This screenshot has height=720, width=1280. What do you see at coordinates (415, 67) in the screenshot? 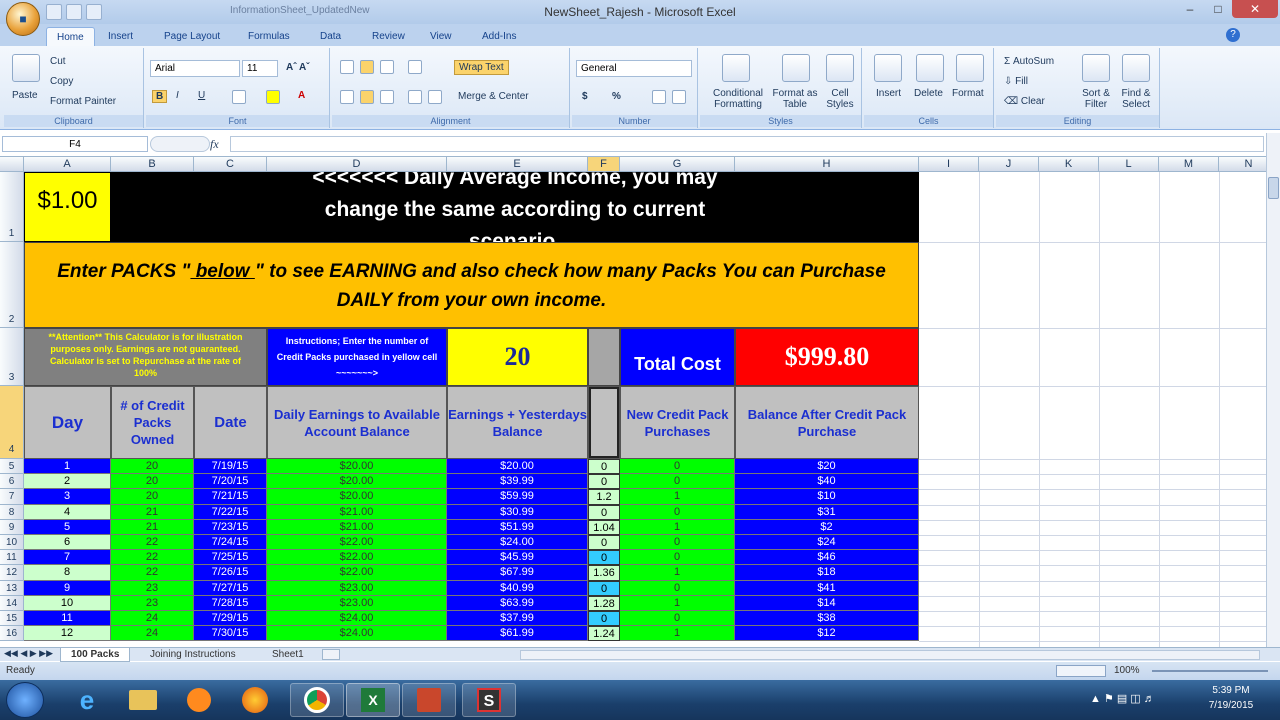
I see `orientation-icon` at bounding box center [415, 67].